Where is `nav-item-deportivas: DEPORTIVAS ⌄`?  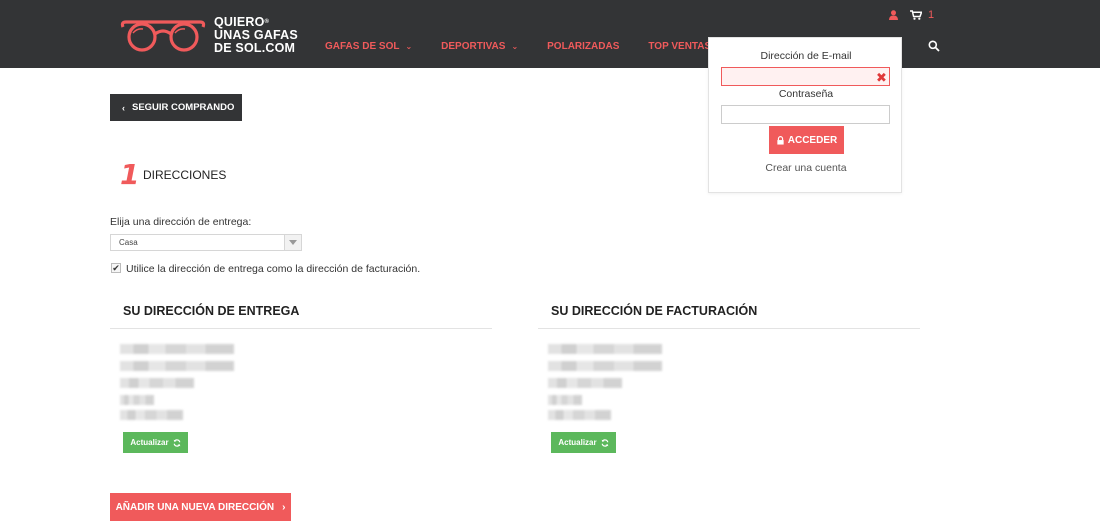 nav-item-deportivas: DEPORTIVAS ⌄ is located at coordinates (479, 46).